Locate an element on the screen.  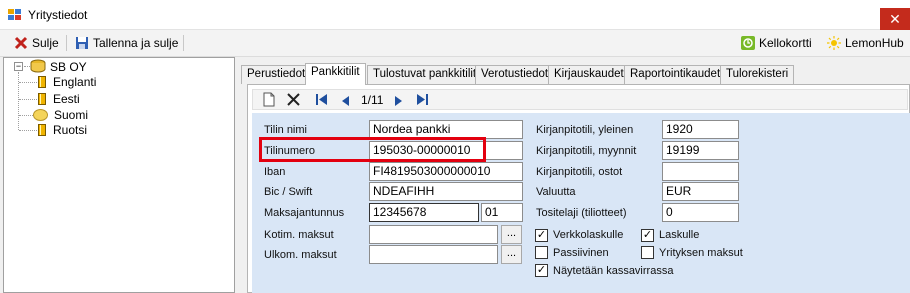
tree-item-suomi: Suomi is located at coordinates (60, 115).